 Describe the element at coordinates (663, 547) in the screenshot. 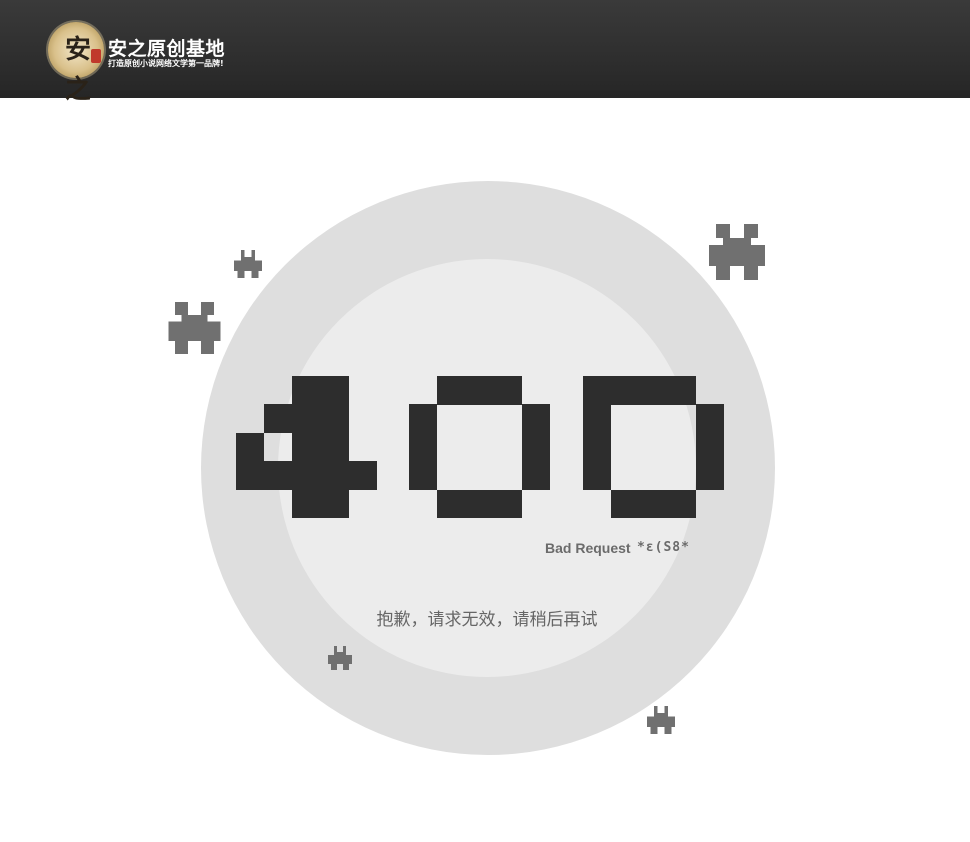

I see `status-decoration: *ε(S8*` at that location.